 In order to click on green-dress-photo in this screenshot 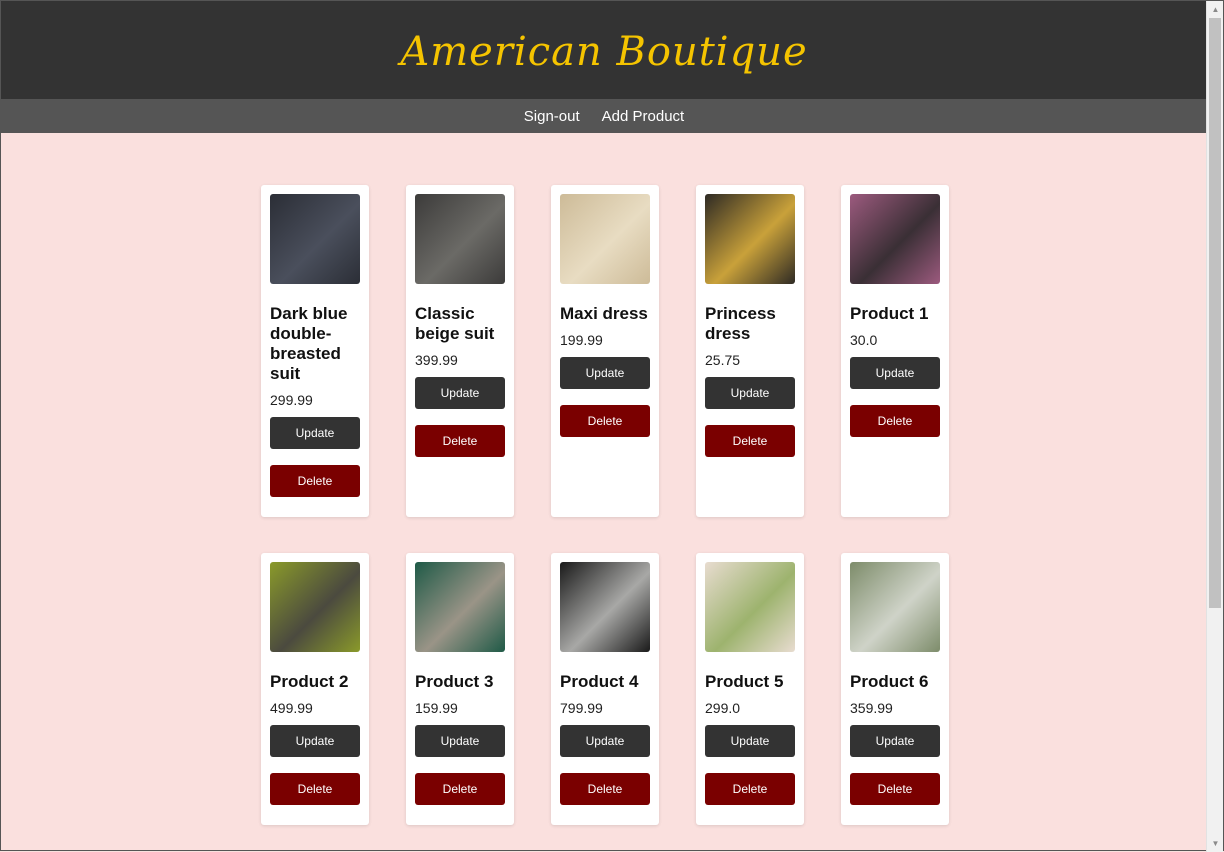, I will do `click(315, 607)`.